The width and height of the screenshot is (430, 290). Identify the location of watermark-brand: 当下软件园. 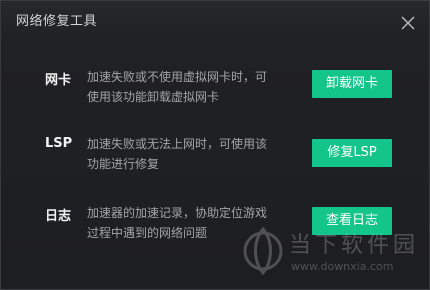
(354, 245).